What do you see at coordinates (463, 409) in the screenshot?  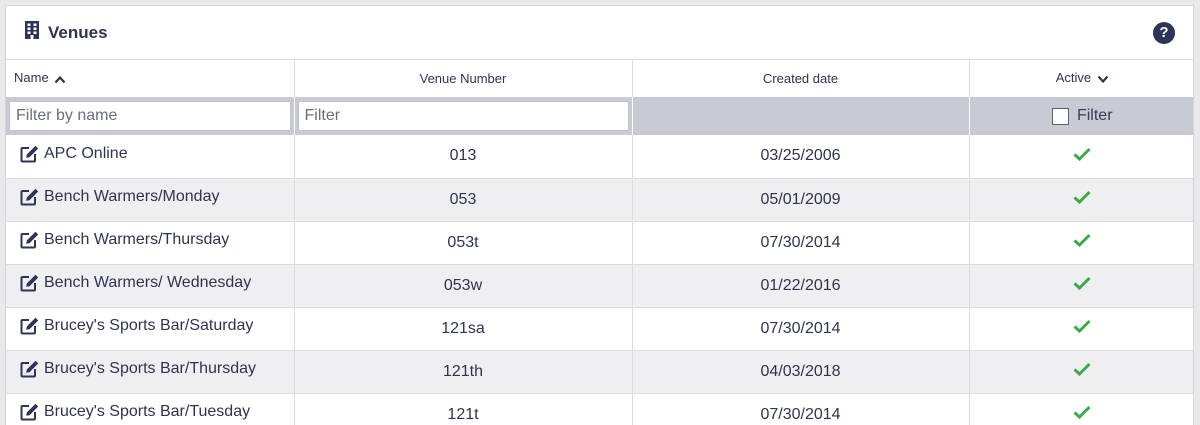 I see `venue-number: 121t` at bounding box center [463, 409].